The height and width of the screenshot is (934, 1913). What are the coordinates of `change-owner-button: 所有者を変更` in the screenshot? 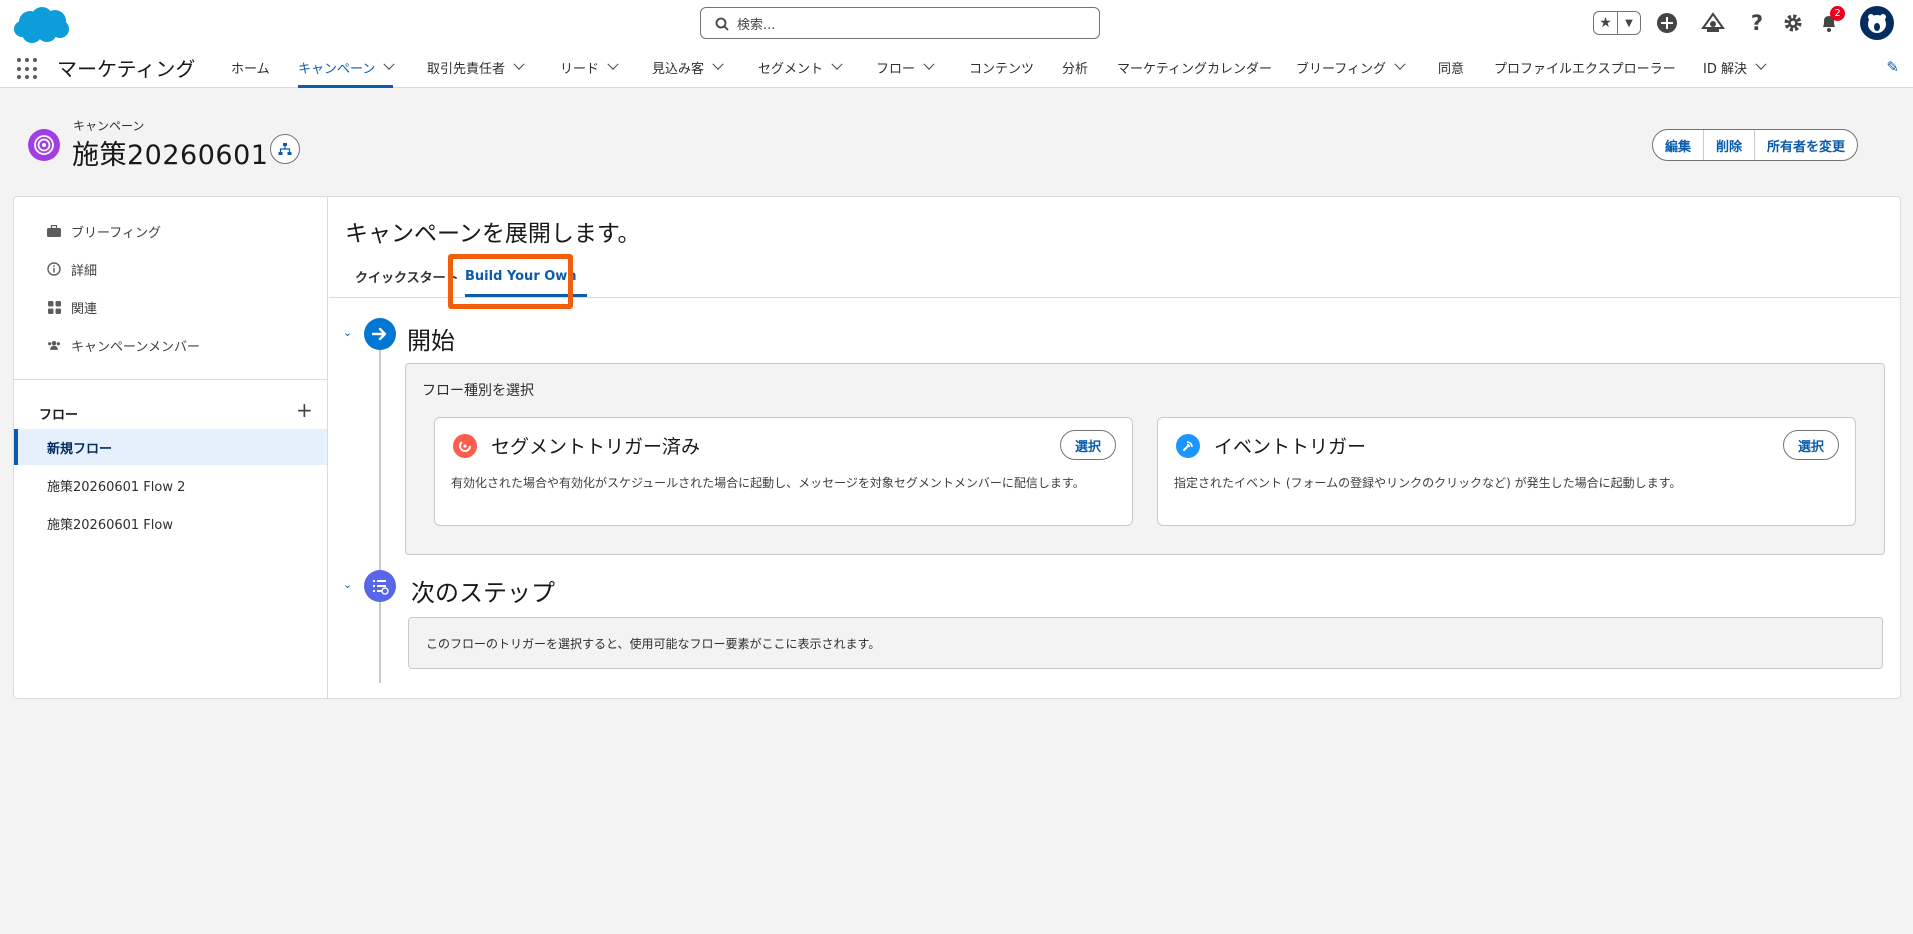 It's located at (1806, 145).